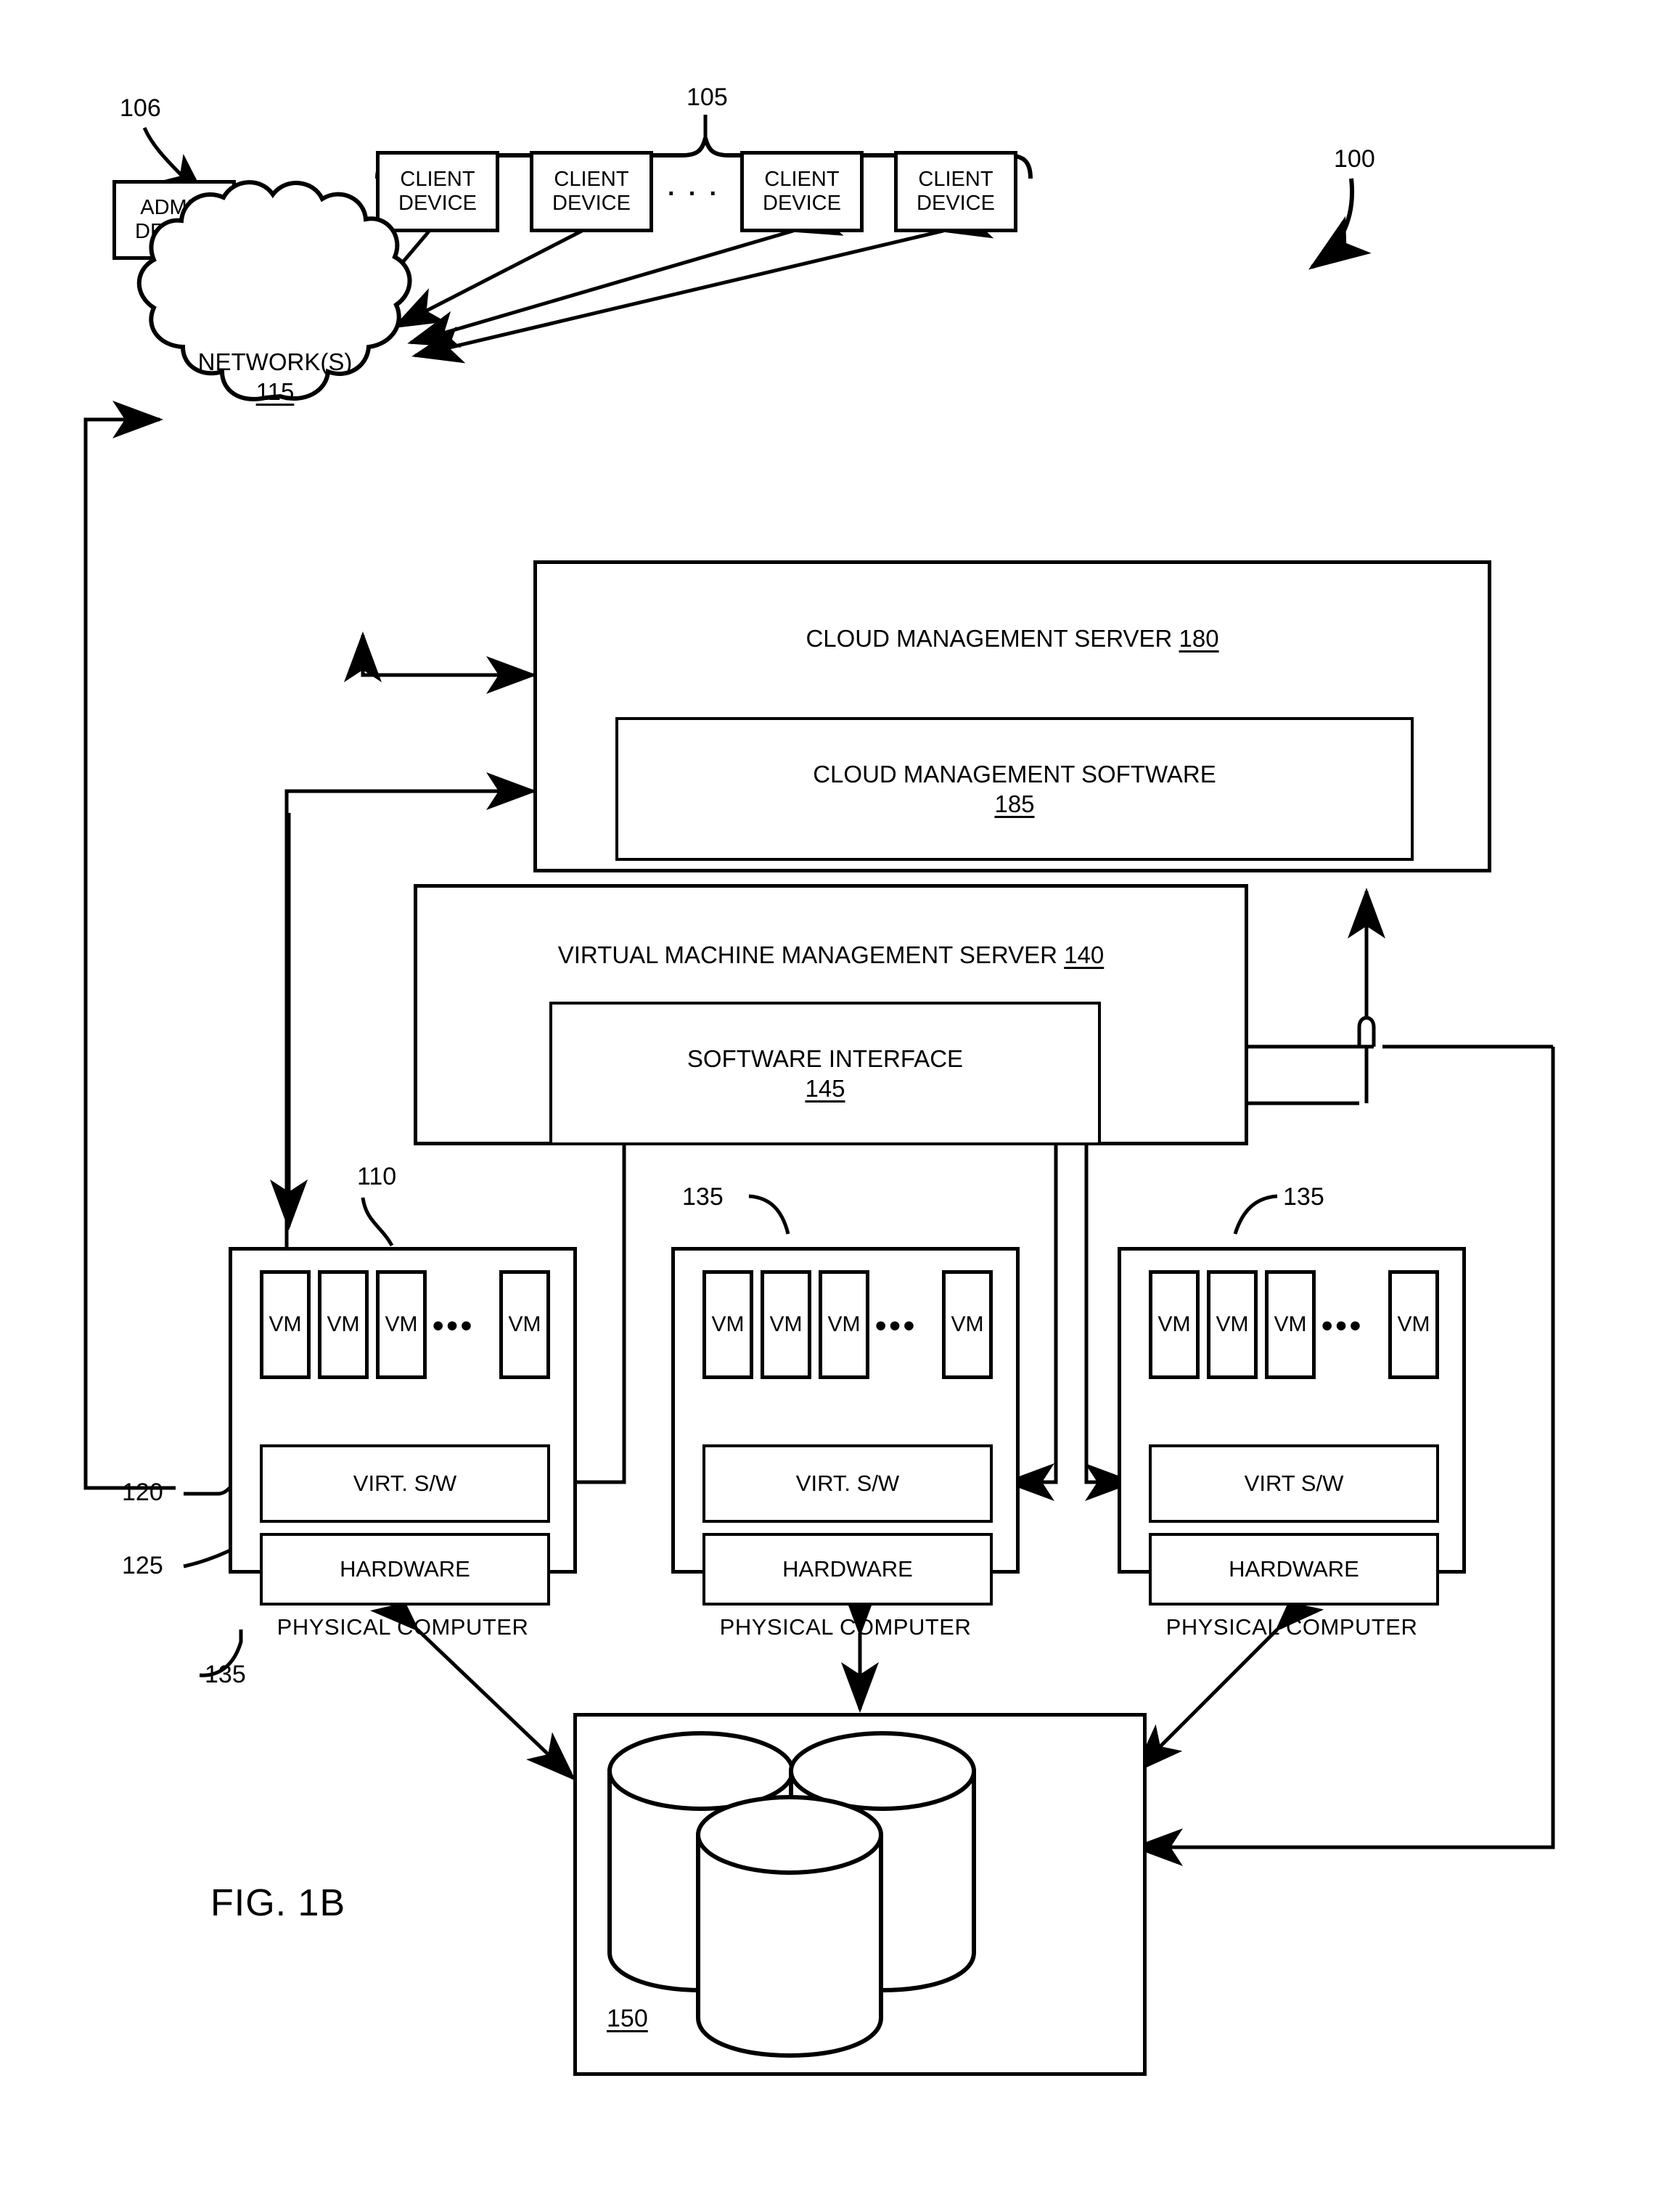 This screenshot has height=2192, width=1680. What do you see at coordinates (627, 2018) in the screenshot?
I see `storage-ref: 150` at bounding box center [627, 2018].